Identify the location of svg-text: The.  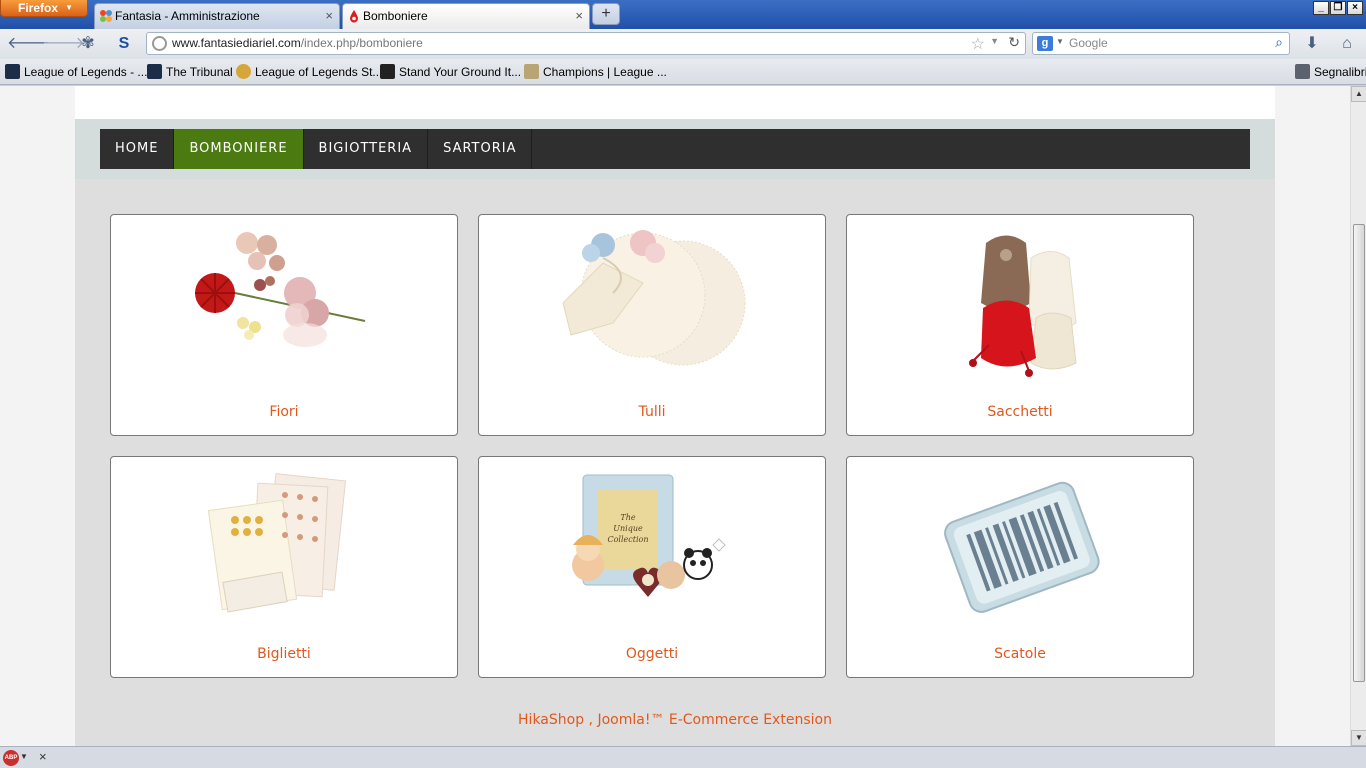
(627, 517).